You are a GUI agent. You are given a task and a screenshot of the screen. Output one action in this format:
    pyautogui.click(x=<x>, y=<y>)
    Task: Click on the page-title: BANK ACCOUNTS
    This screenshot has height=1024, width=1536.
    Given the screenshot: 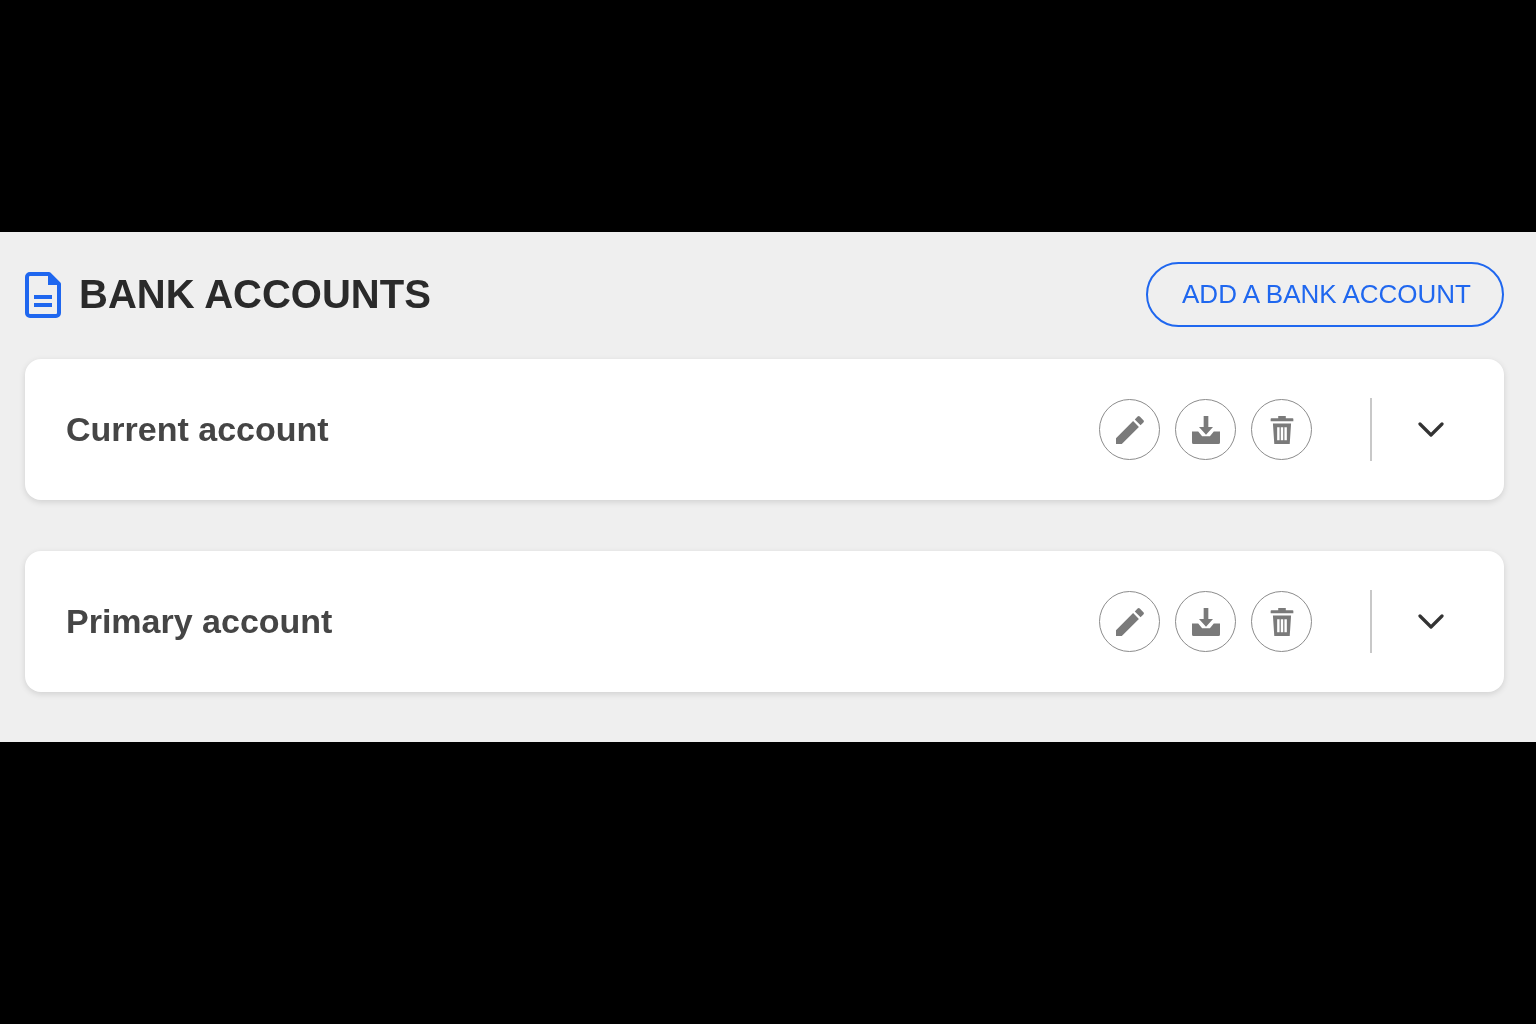 What is the action you would take?
    pyautogui.click(x=255, y=294)
    